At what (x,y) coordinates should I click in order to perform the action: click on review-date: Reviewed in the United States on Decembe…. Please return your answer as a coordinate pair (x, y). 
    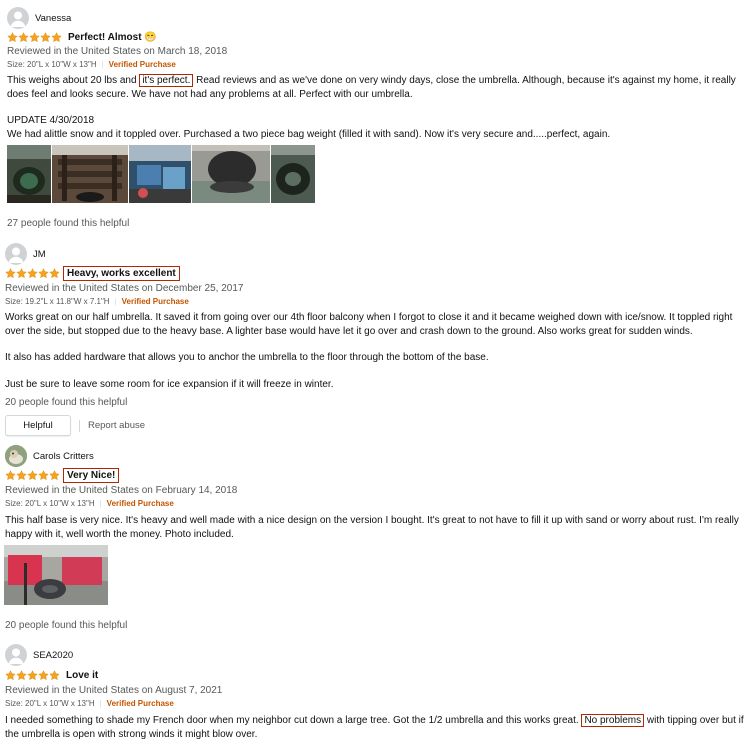
    Looking at the image, I should click on (124, 288).